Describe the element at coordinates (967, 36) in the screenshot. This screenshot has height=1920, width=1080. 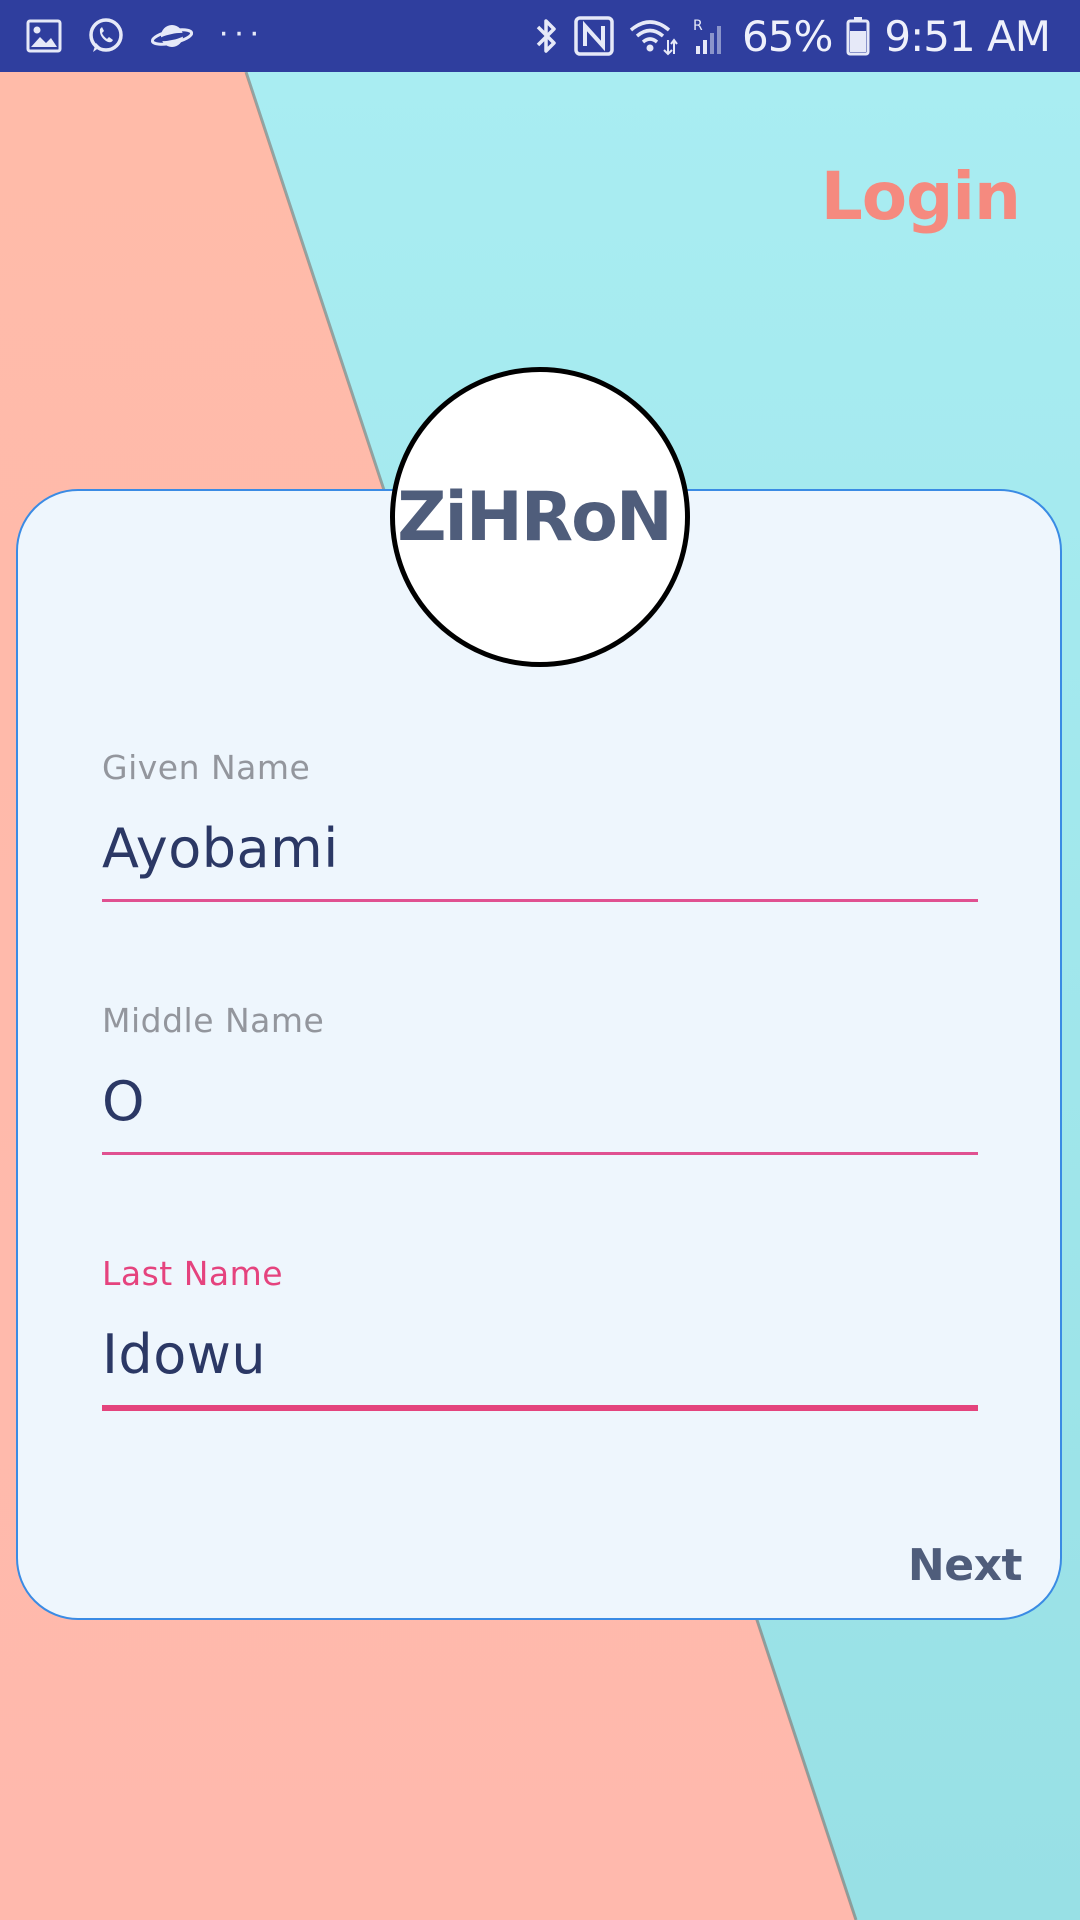
I see `clock: 9:51 AM` at that location.